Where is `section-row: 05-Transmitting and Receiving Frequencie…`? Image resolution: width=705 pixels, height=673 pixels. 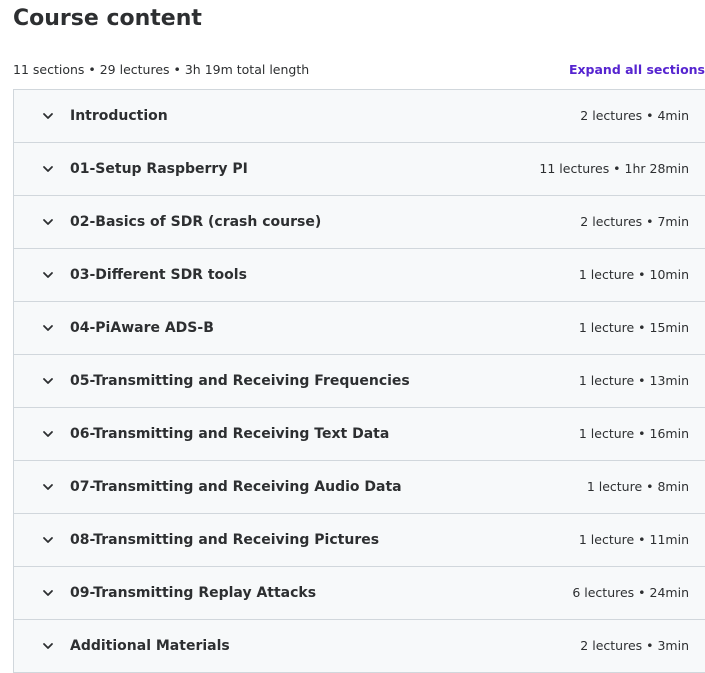 section-row: 05-Transmitting and Receiving Frequencie… is located at coordinates (359, 381).